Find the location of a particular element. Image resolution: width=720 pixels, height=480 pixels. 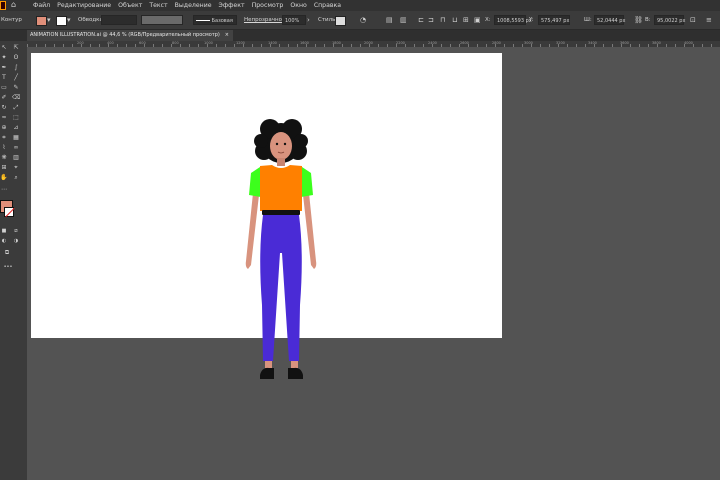

align-right-icon: ⊓ is located at coordinates (442, 20).